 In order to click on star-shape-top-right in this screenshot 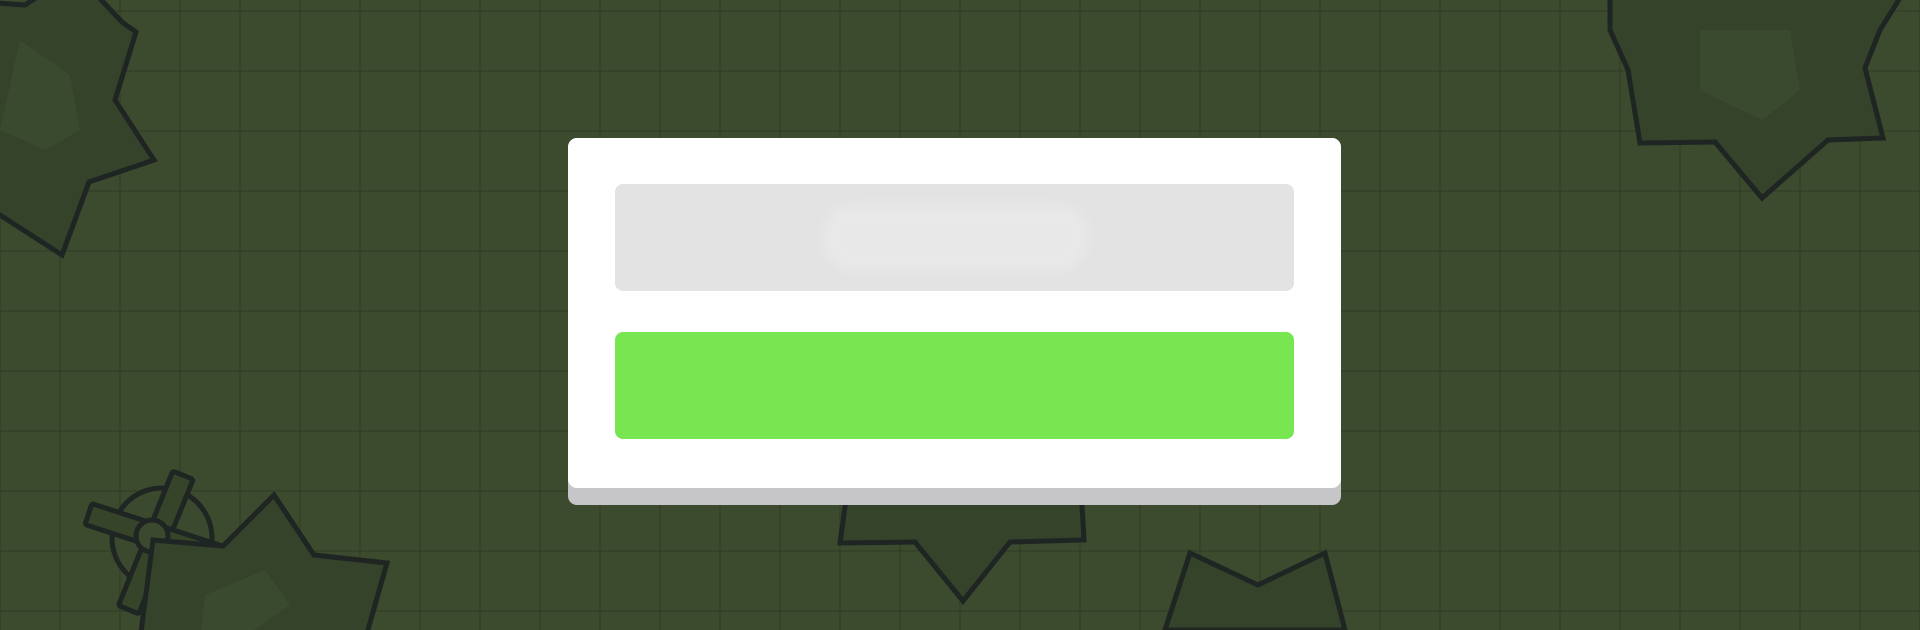, I will do `click(1754, 101)`.